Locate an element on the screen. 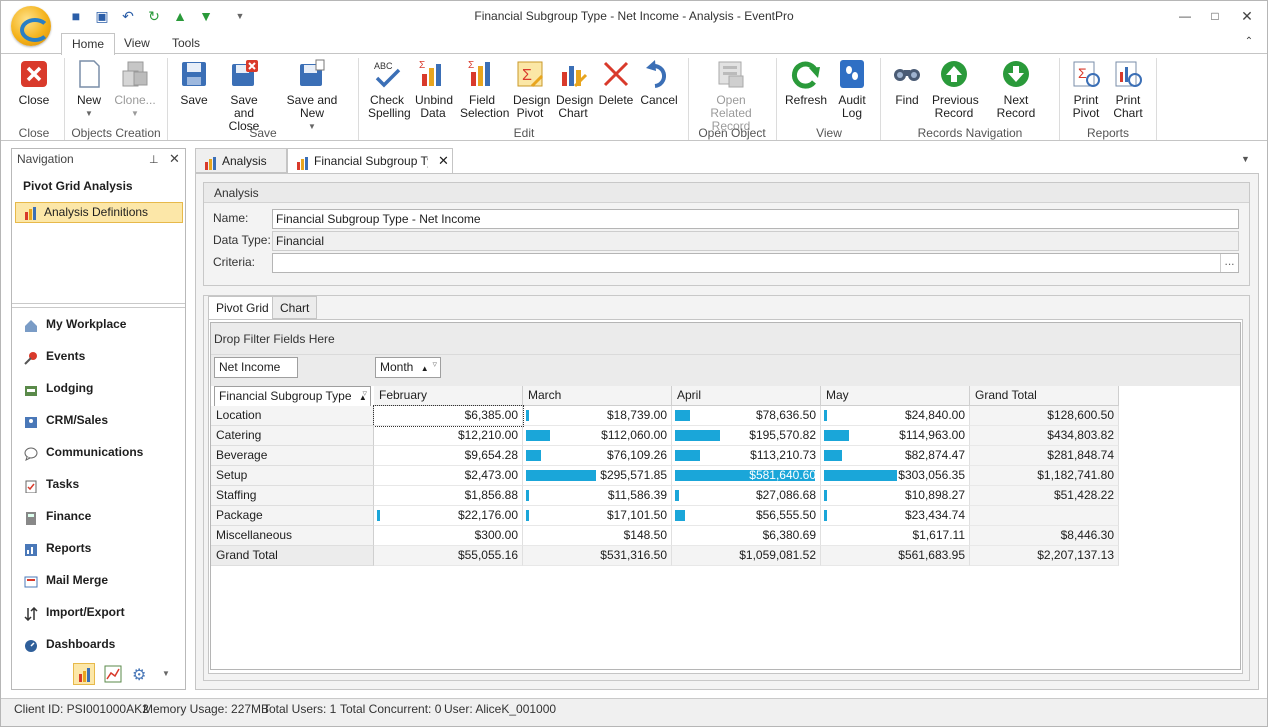 The image size is (1268, 727). new-button: New ▼ is located at coordinates (89, 89).